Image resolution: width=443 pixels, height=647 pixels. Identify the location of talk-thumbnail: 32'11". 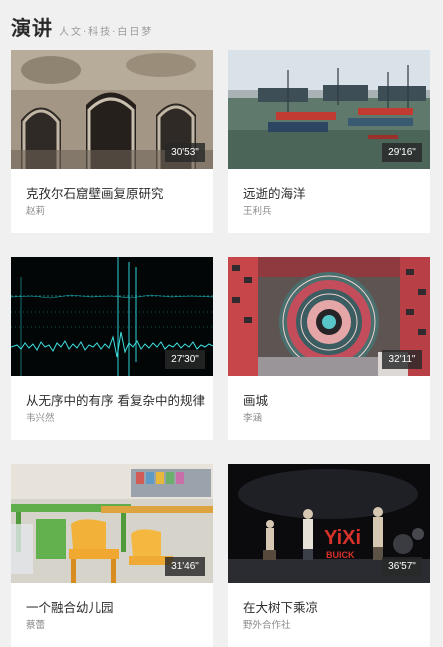
(329, 316).